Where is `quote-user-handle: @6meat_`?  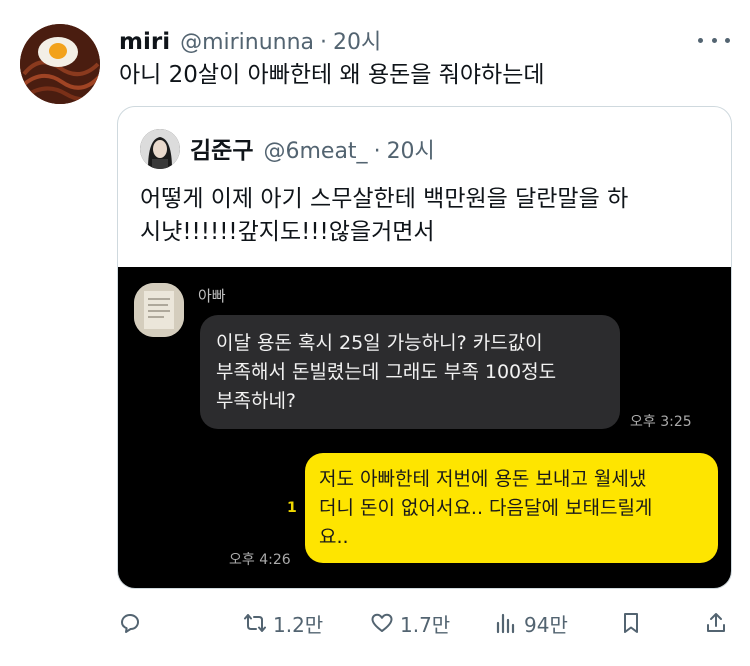 quote-user-handle: @6meat_ is located at coordinates (315, 151).